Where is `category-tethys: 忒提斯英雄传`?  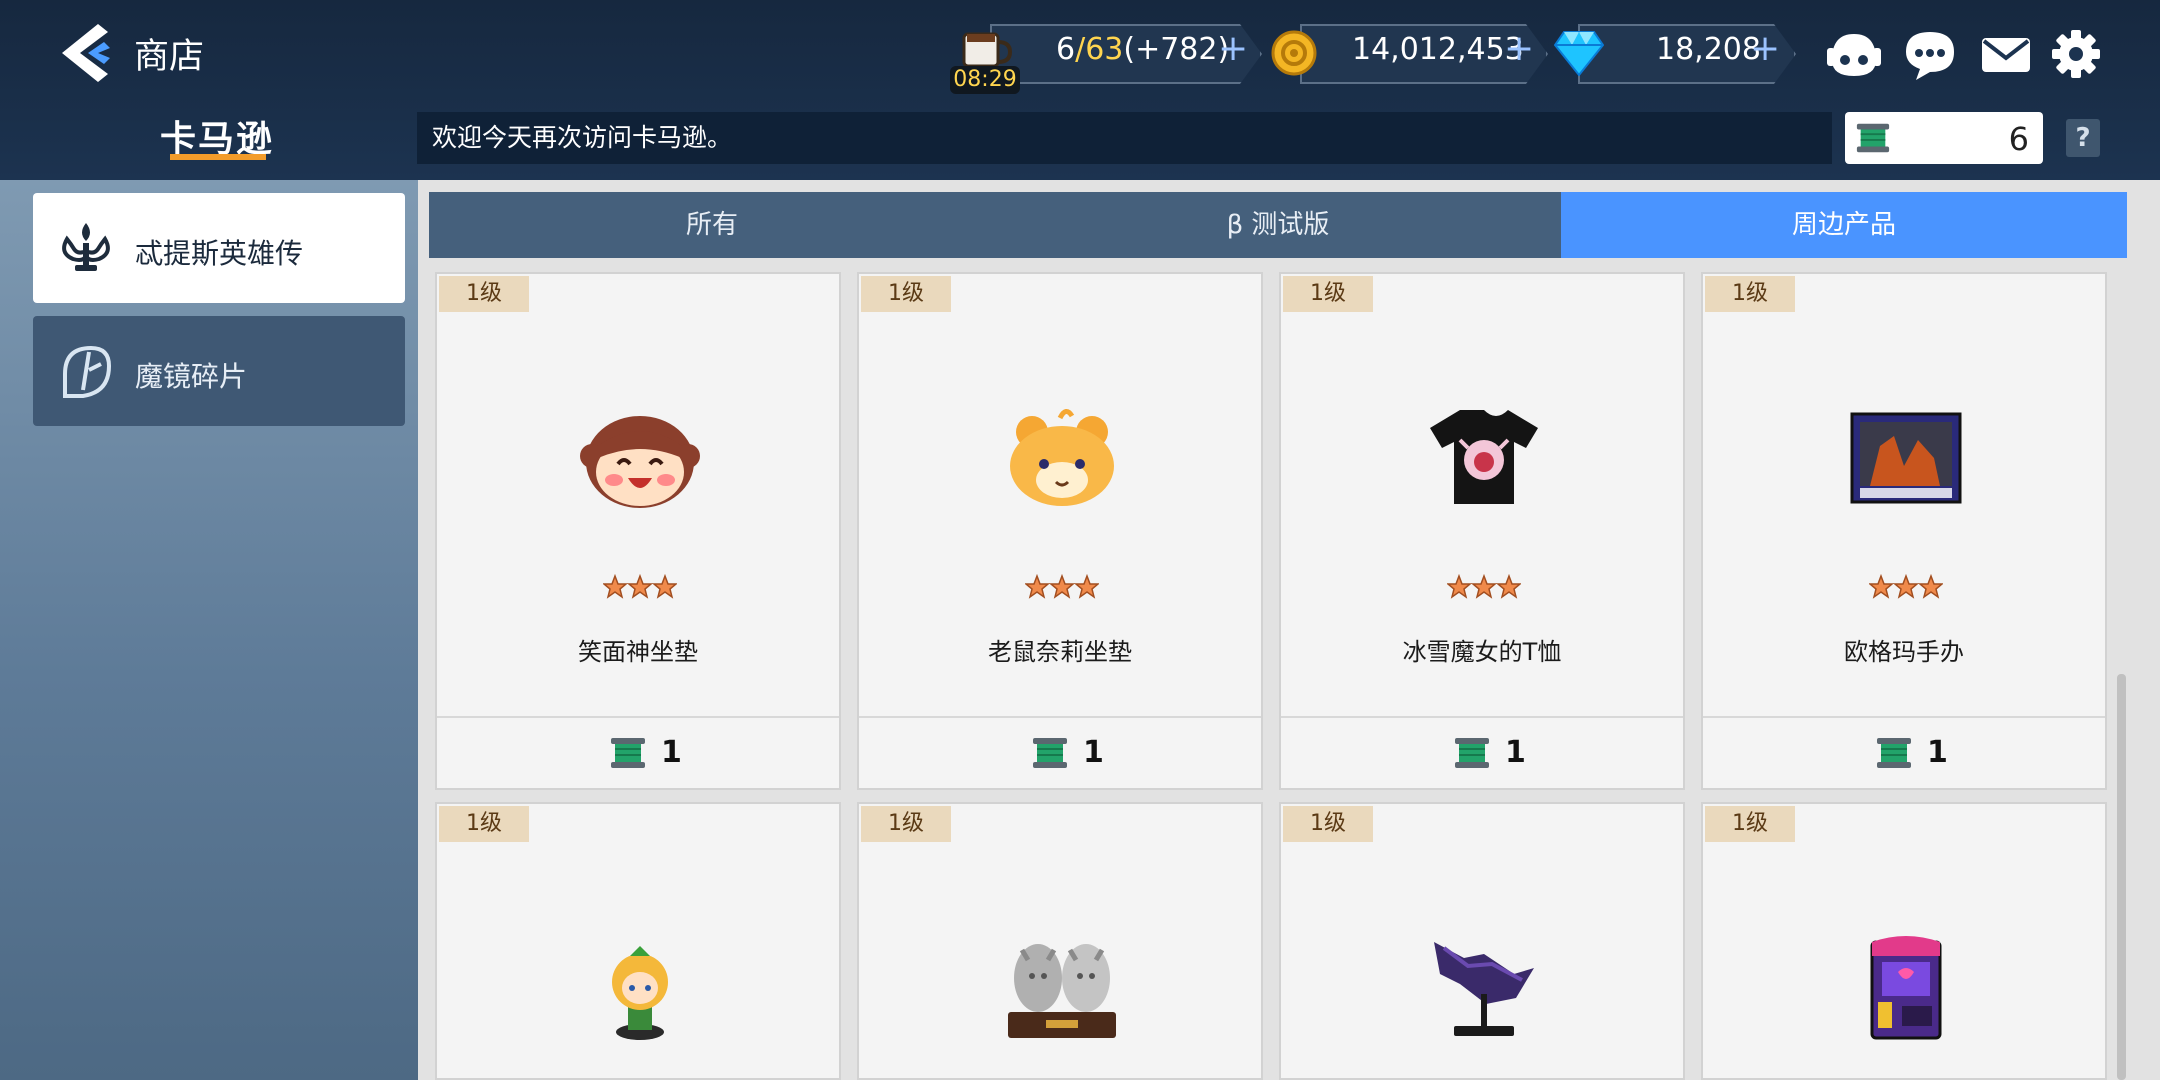
category-tethys: 忒提斯英雄传 is located at coordinates (219, 248).